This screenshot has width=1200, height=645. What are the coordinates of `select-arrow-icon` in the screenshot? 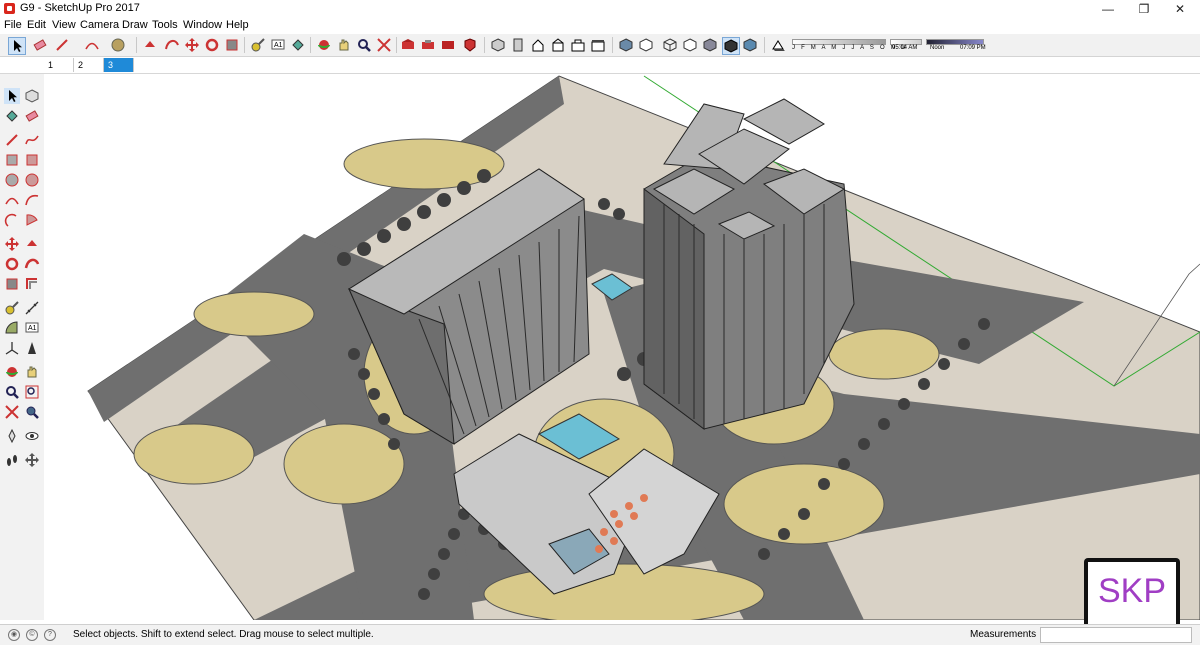 It's located at (17, 46).